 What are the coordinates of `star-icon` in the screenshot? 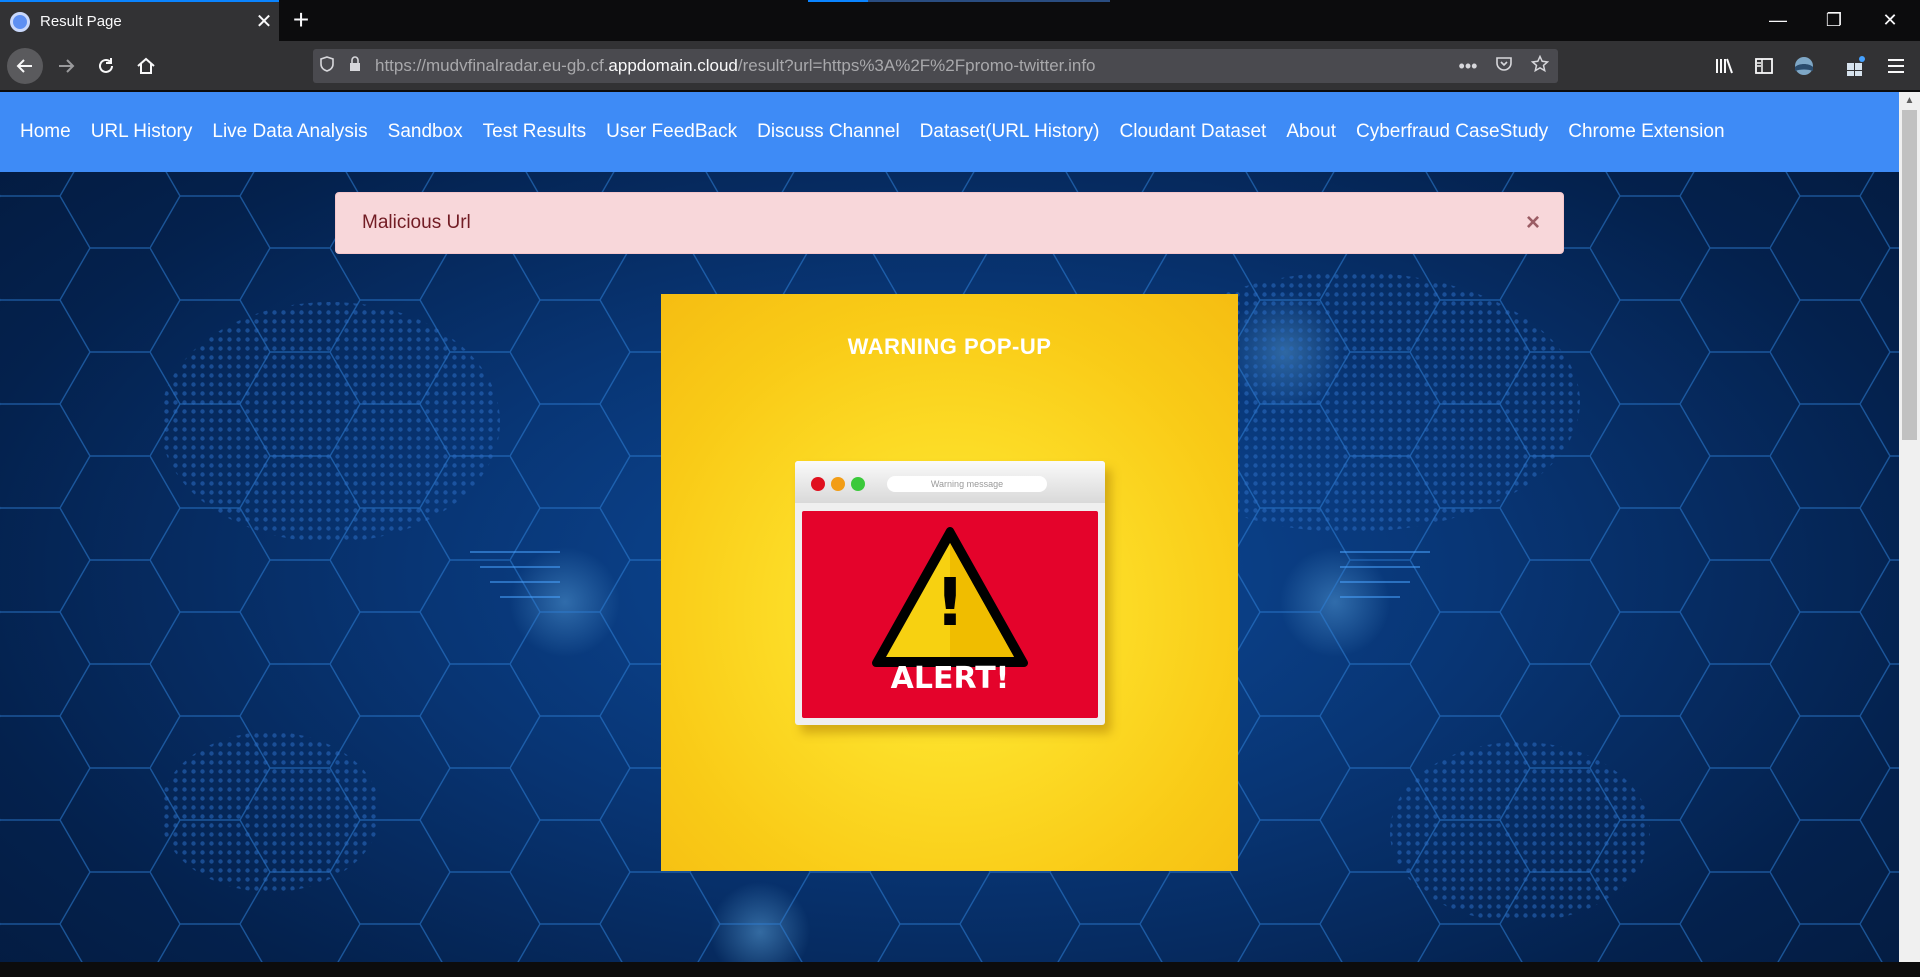 It's located at (1540, 63).